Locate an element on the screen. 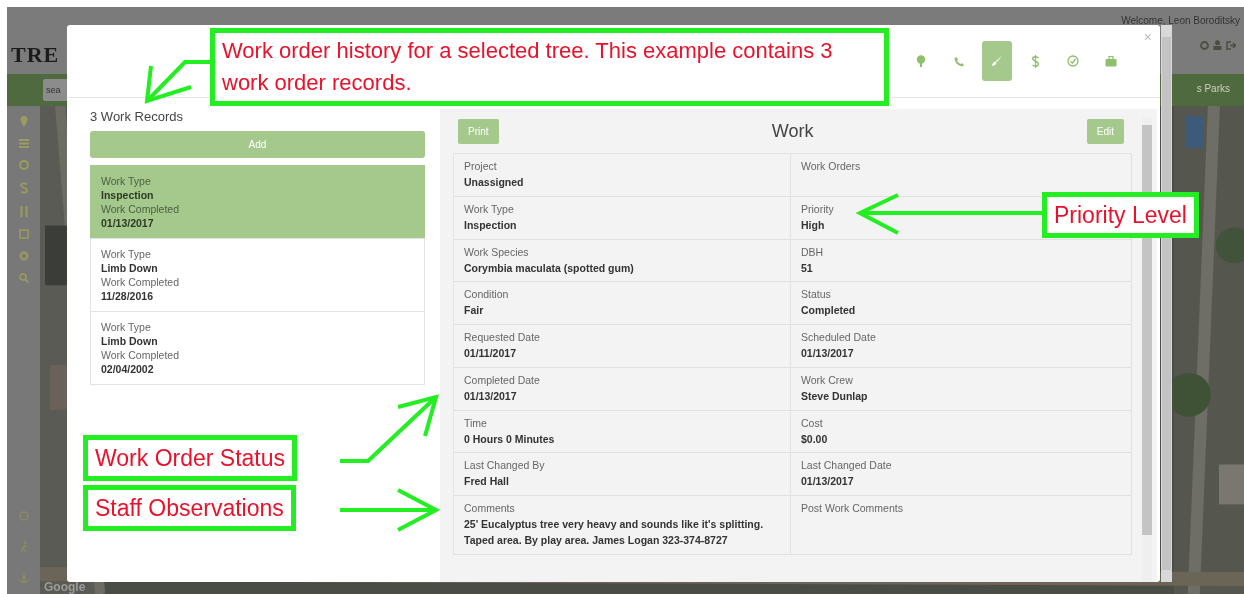 This screenshot has width=1244, height=594. field-label: Work Crew is located at coordinates (827, 379).